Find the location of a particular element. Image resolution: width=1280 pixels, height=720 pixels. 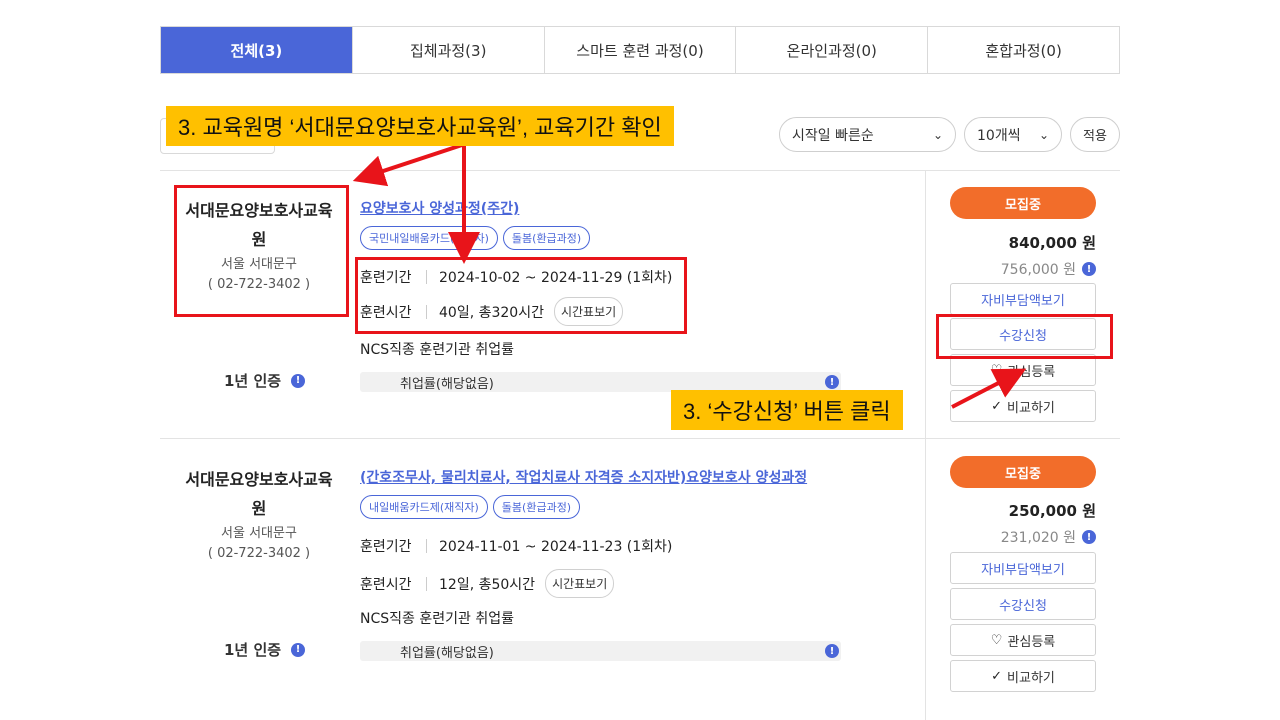

annotation-callout-apply: 3. ‘수강신청’ 버튼 클릭 is located at coordinates (787, 410).